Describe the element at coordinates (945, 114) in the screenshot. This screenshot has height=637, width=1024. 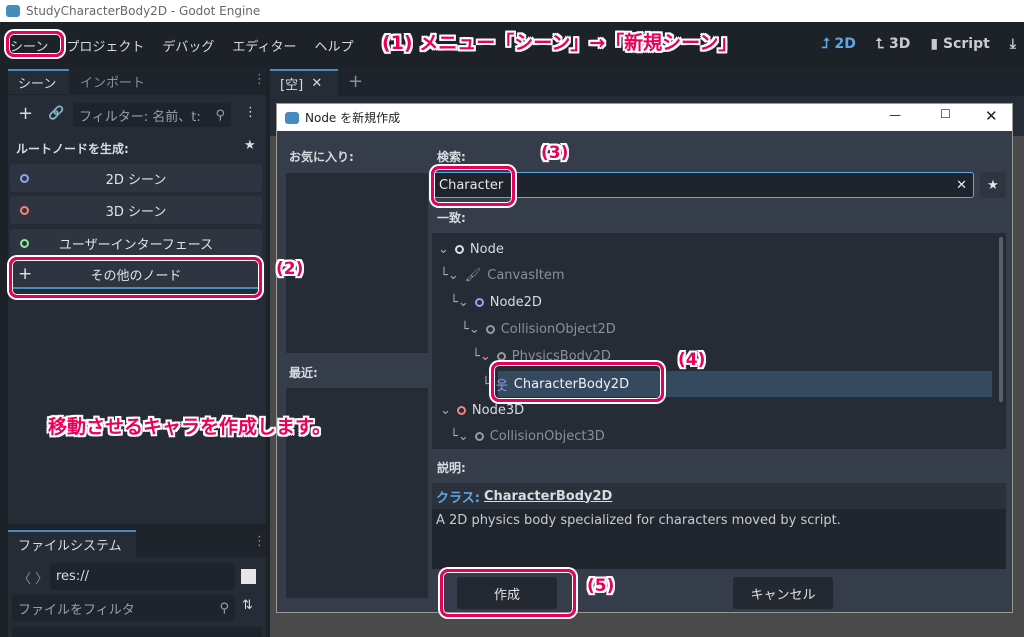
I see `maximize-icon: ☐` at that location.